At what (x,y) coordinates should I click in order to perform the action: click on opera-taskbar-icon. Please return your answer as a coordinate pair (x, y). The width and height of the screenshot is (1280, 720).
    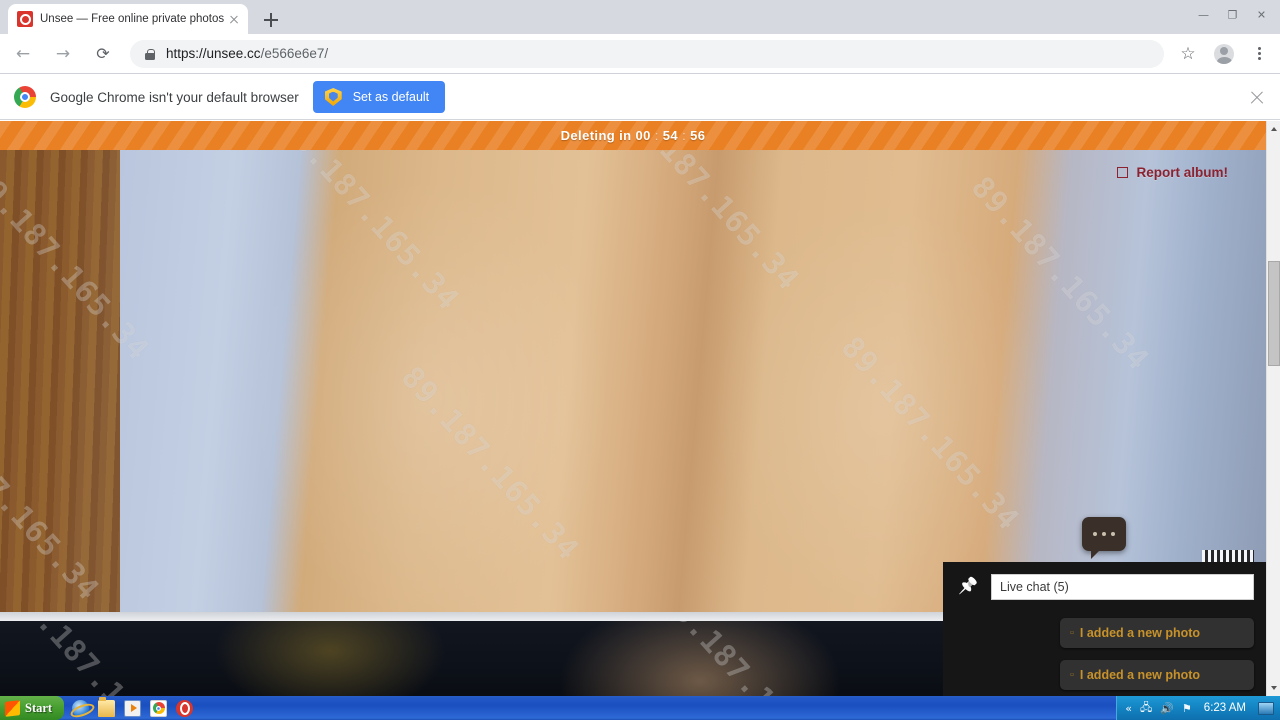
    Looking at the image, I should click on (185, 708).